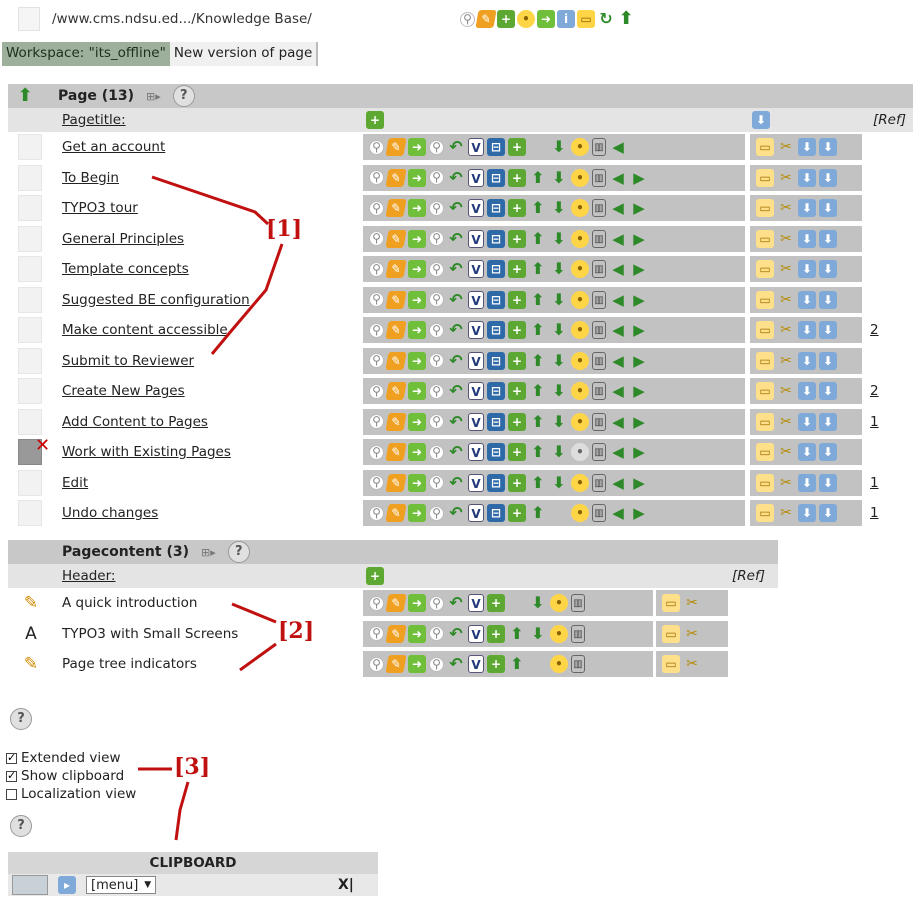  Describe the element at coordinates (284, 229) in the screenshot. I see `callout-1: [1]` at that location.